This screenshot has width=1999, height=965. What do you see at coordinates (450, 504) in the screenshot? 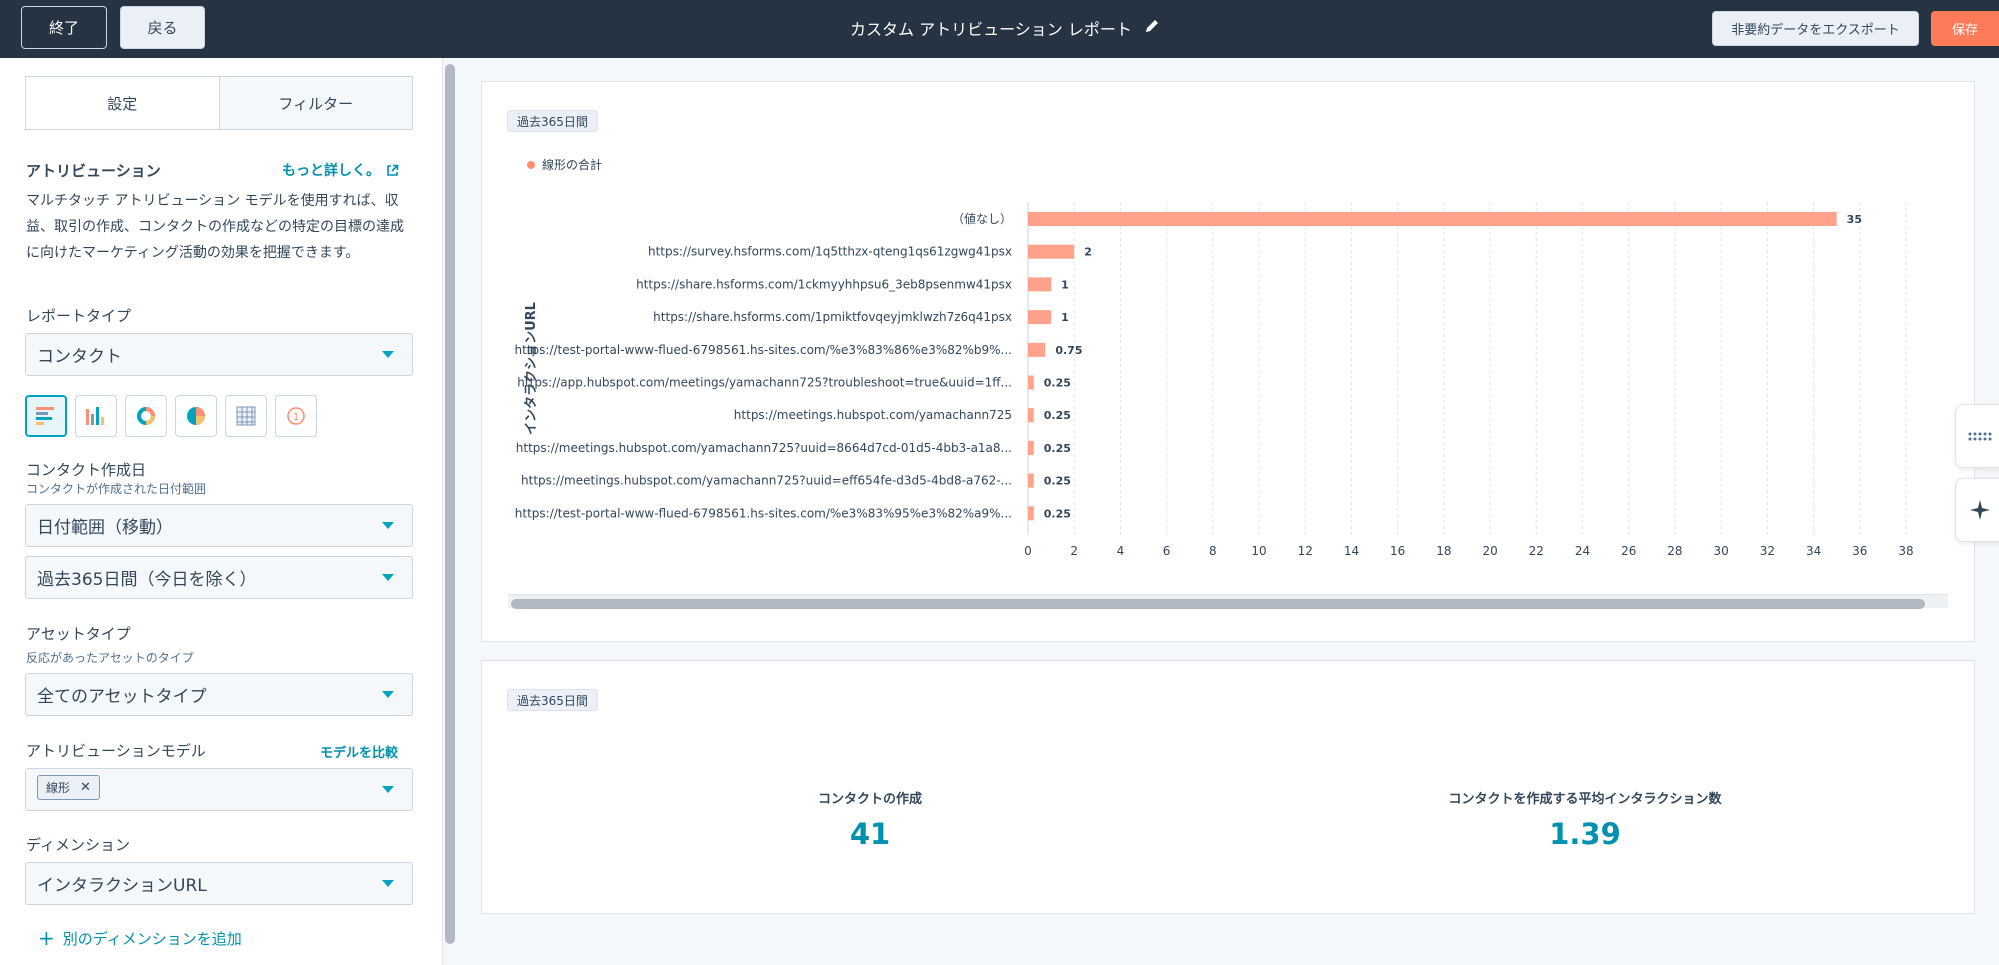
I see `panel-scrollbar-thumb` at bounding box center [450, 504].